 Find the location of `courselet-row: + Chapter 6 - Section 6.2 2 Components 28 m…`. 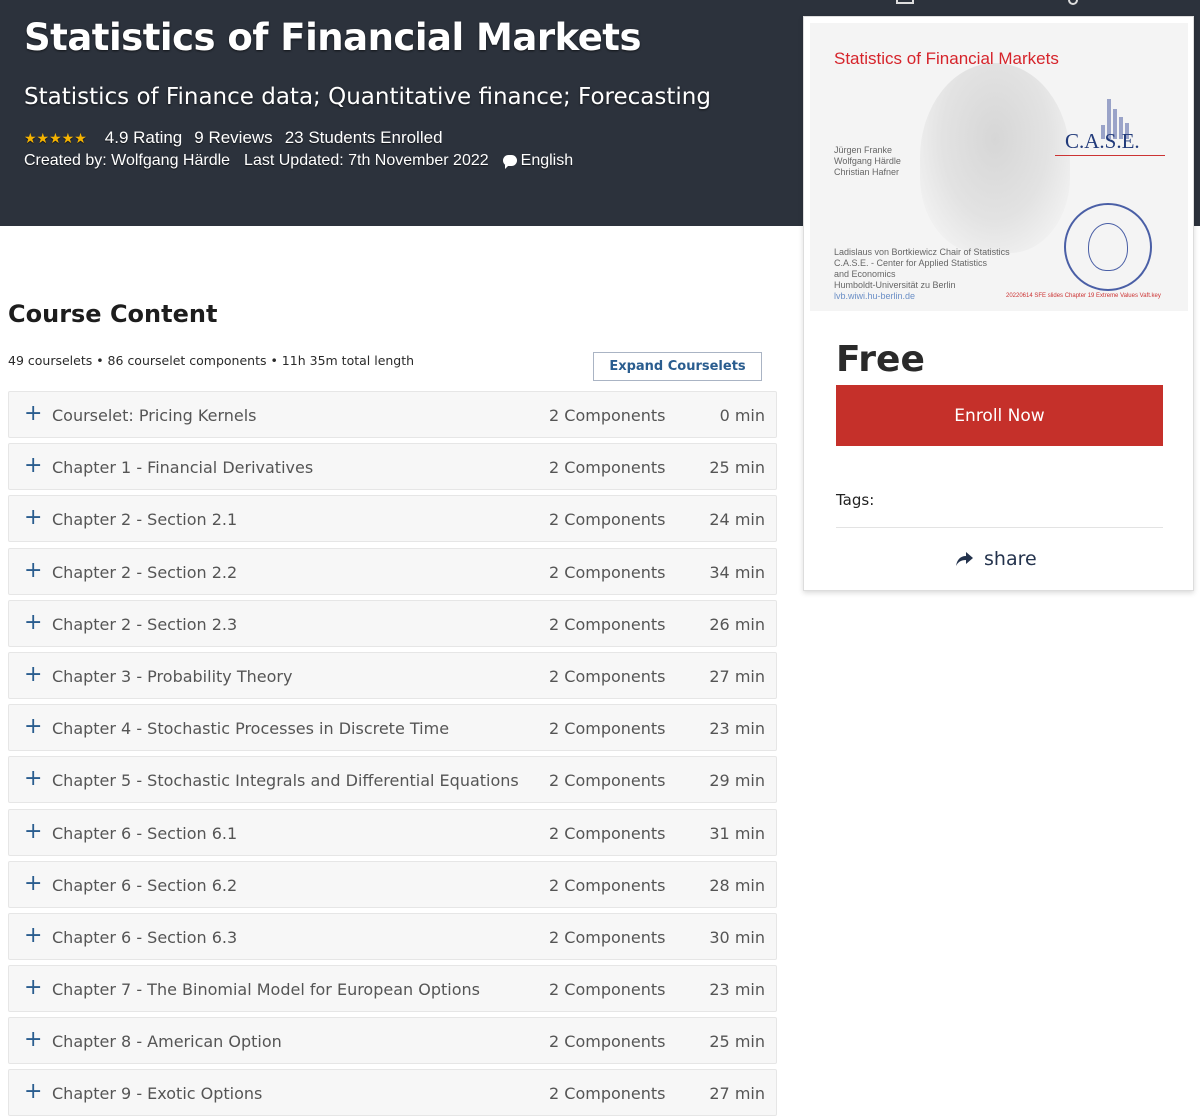

courselet-row: + Chapter 6 - Section 6.2 2 Components 28 m… is located at coordinates (392, 884).